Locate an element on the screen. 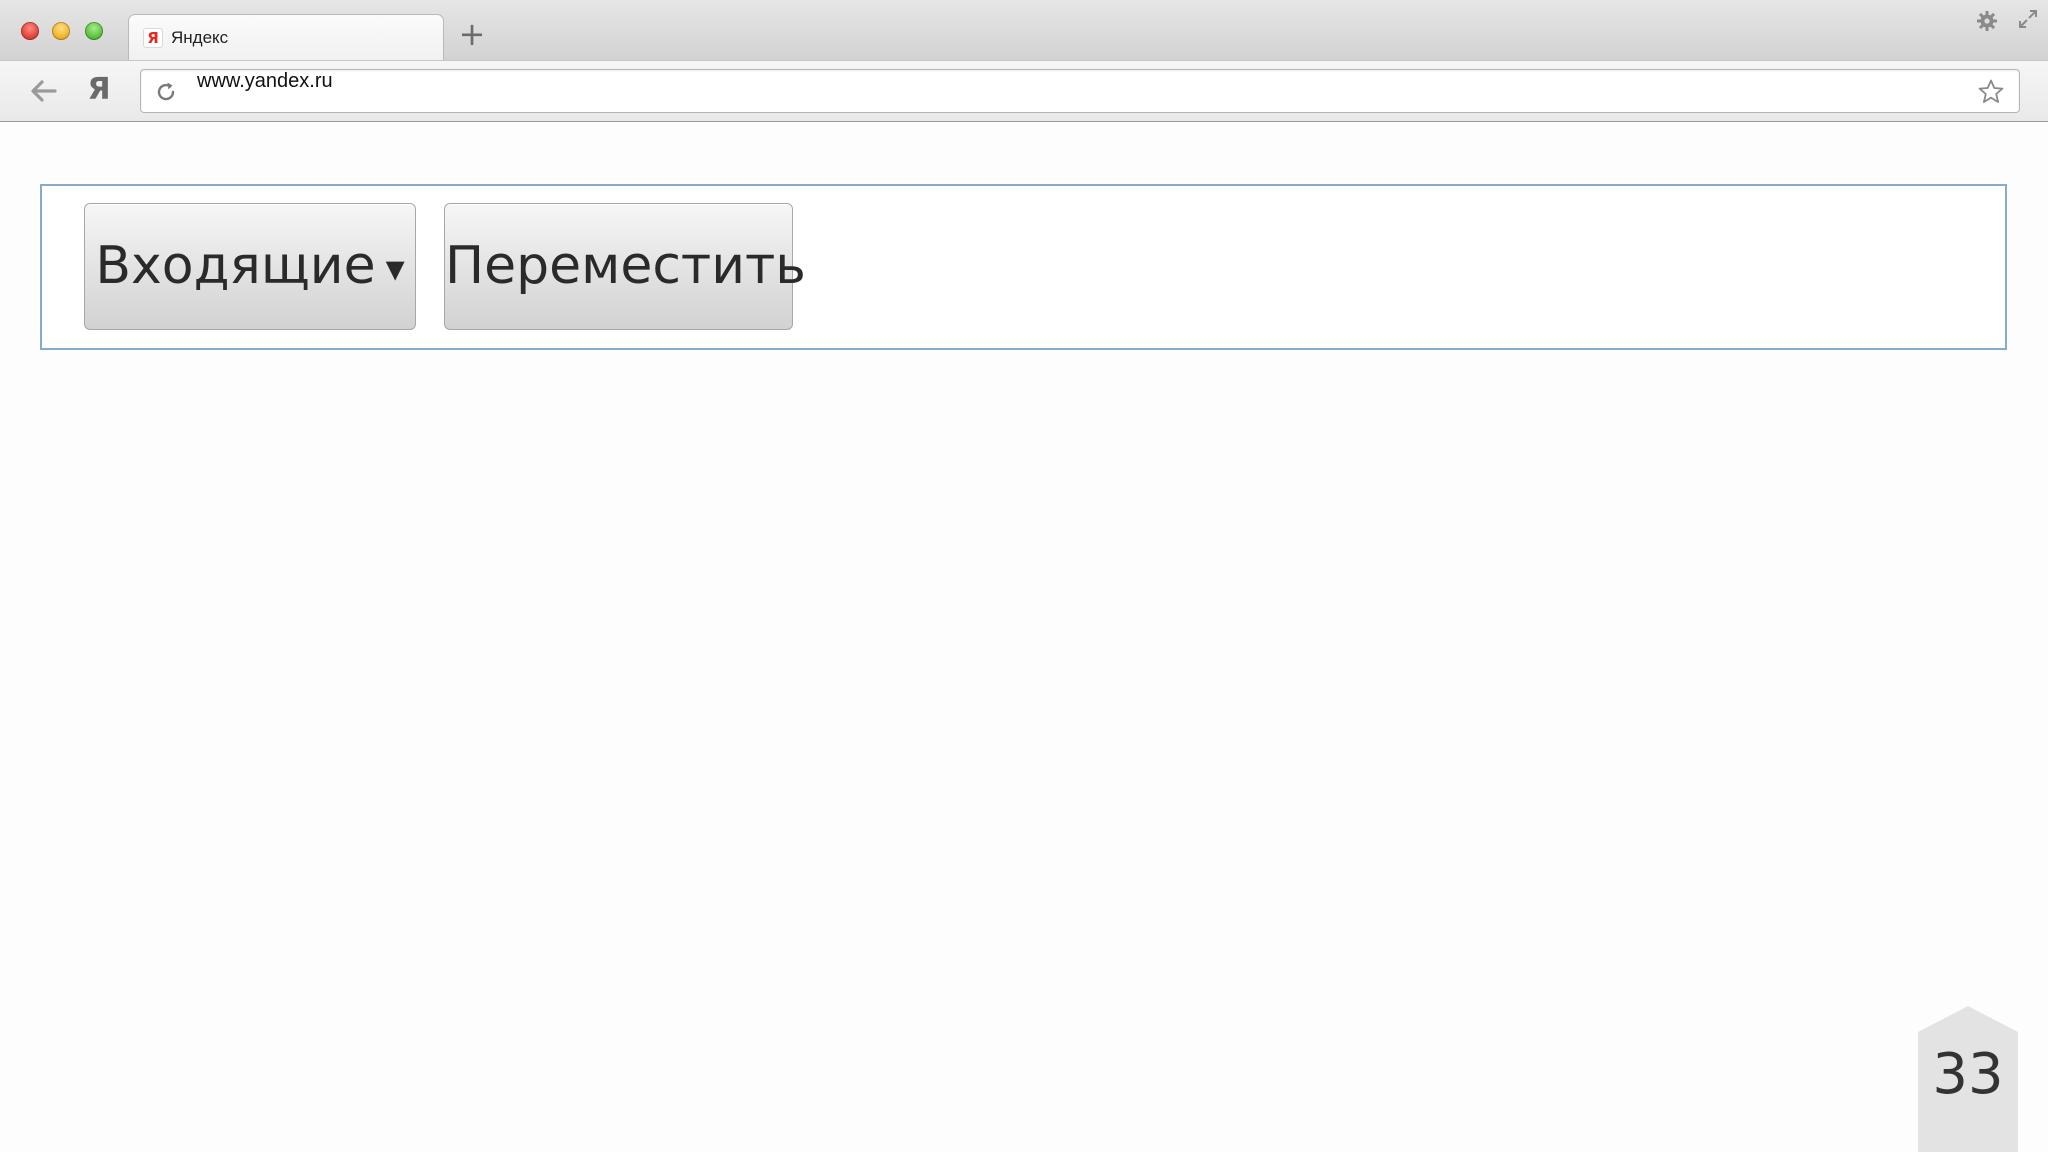 The width and height of the screenshot is (2048, 1152). tab-title: Яндекс is located at coordinates (200, 37).